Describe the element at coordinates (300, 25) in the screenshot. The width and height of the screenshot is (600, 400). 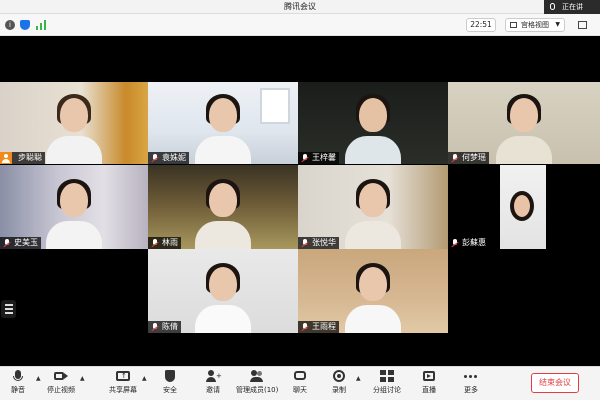
I see `meeting-info-bar: i 22:51 宫格视图 ▼` at that location.